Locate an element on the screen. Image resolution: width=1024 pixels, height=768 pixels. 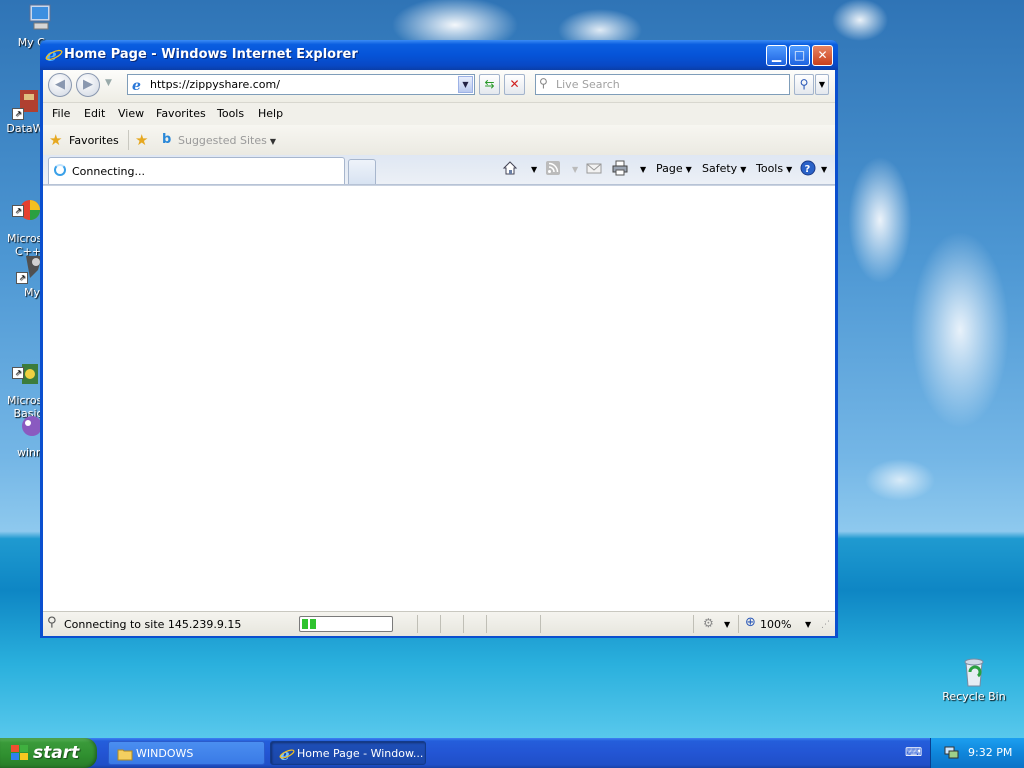
desktop-icon-recycle-bin: Recycle Bin is located at coordinates (974, 679).